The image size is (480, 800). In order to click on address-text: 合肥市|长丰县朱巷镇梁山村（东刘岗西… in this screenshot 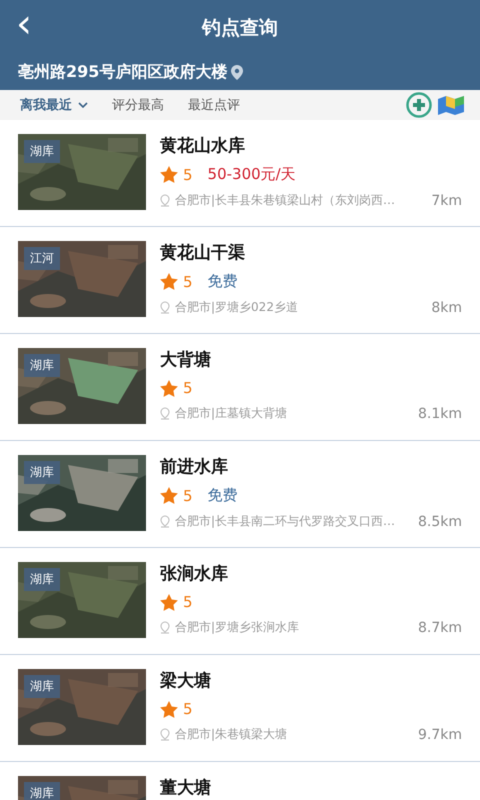, I will do `click(285, 200)`.